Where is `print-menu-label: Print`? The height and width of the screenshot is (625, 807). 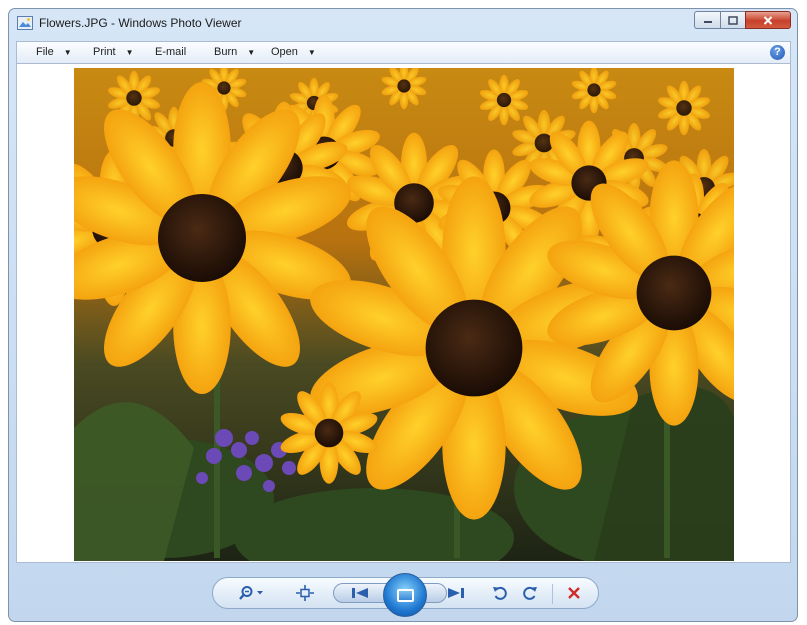
print-menu-label: Print is located at coordinates (104, 52).